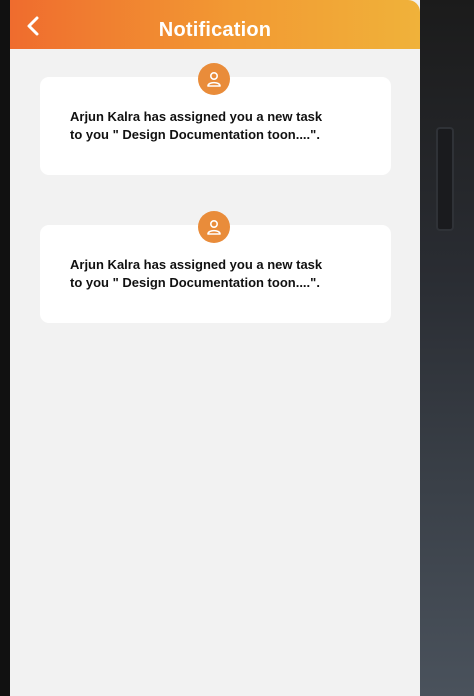  What do you see at coordinates (447, 348) in the screenshot?
I see `device-side` at bounding box center [447, 348].